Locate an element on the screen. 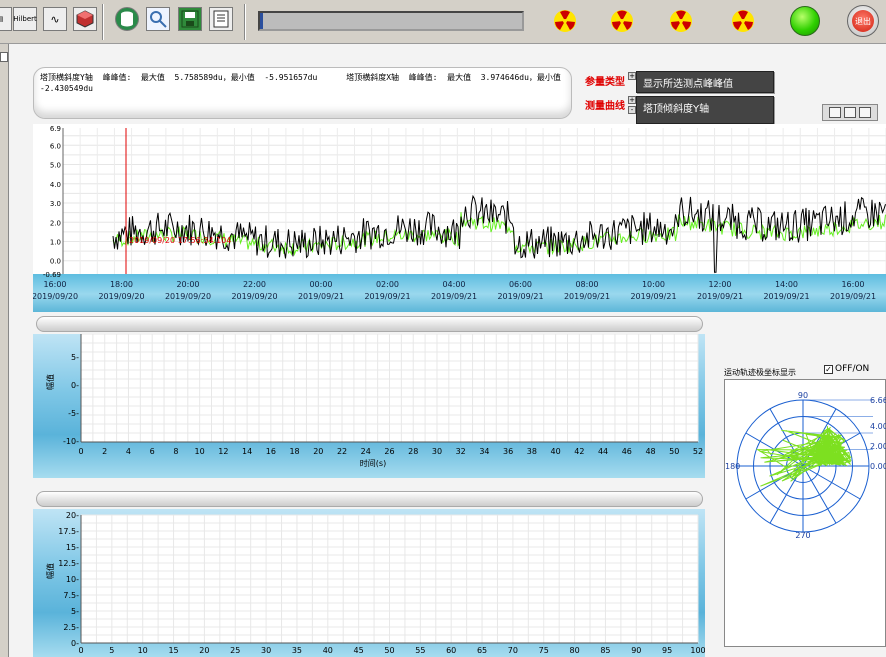 The width and height of the screenshot is (886, 657). graph-tools is located at coordinates (850, 112).